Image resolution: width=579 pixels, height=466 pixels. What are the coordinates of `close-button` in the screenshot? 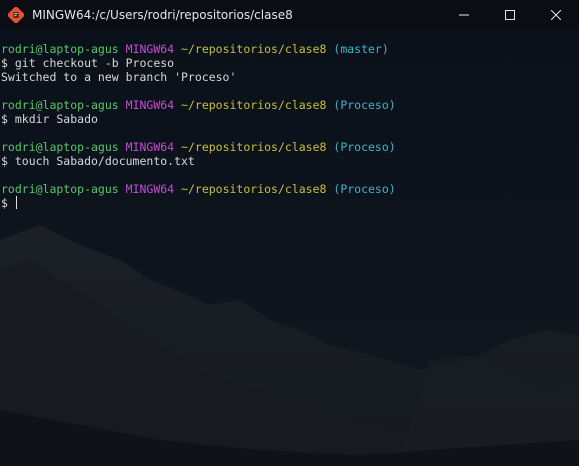 It's located at (556, 15).